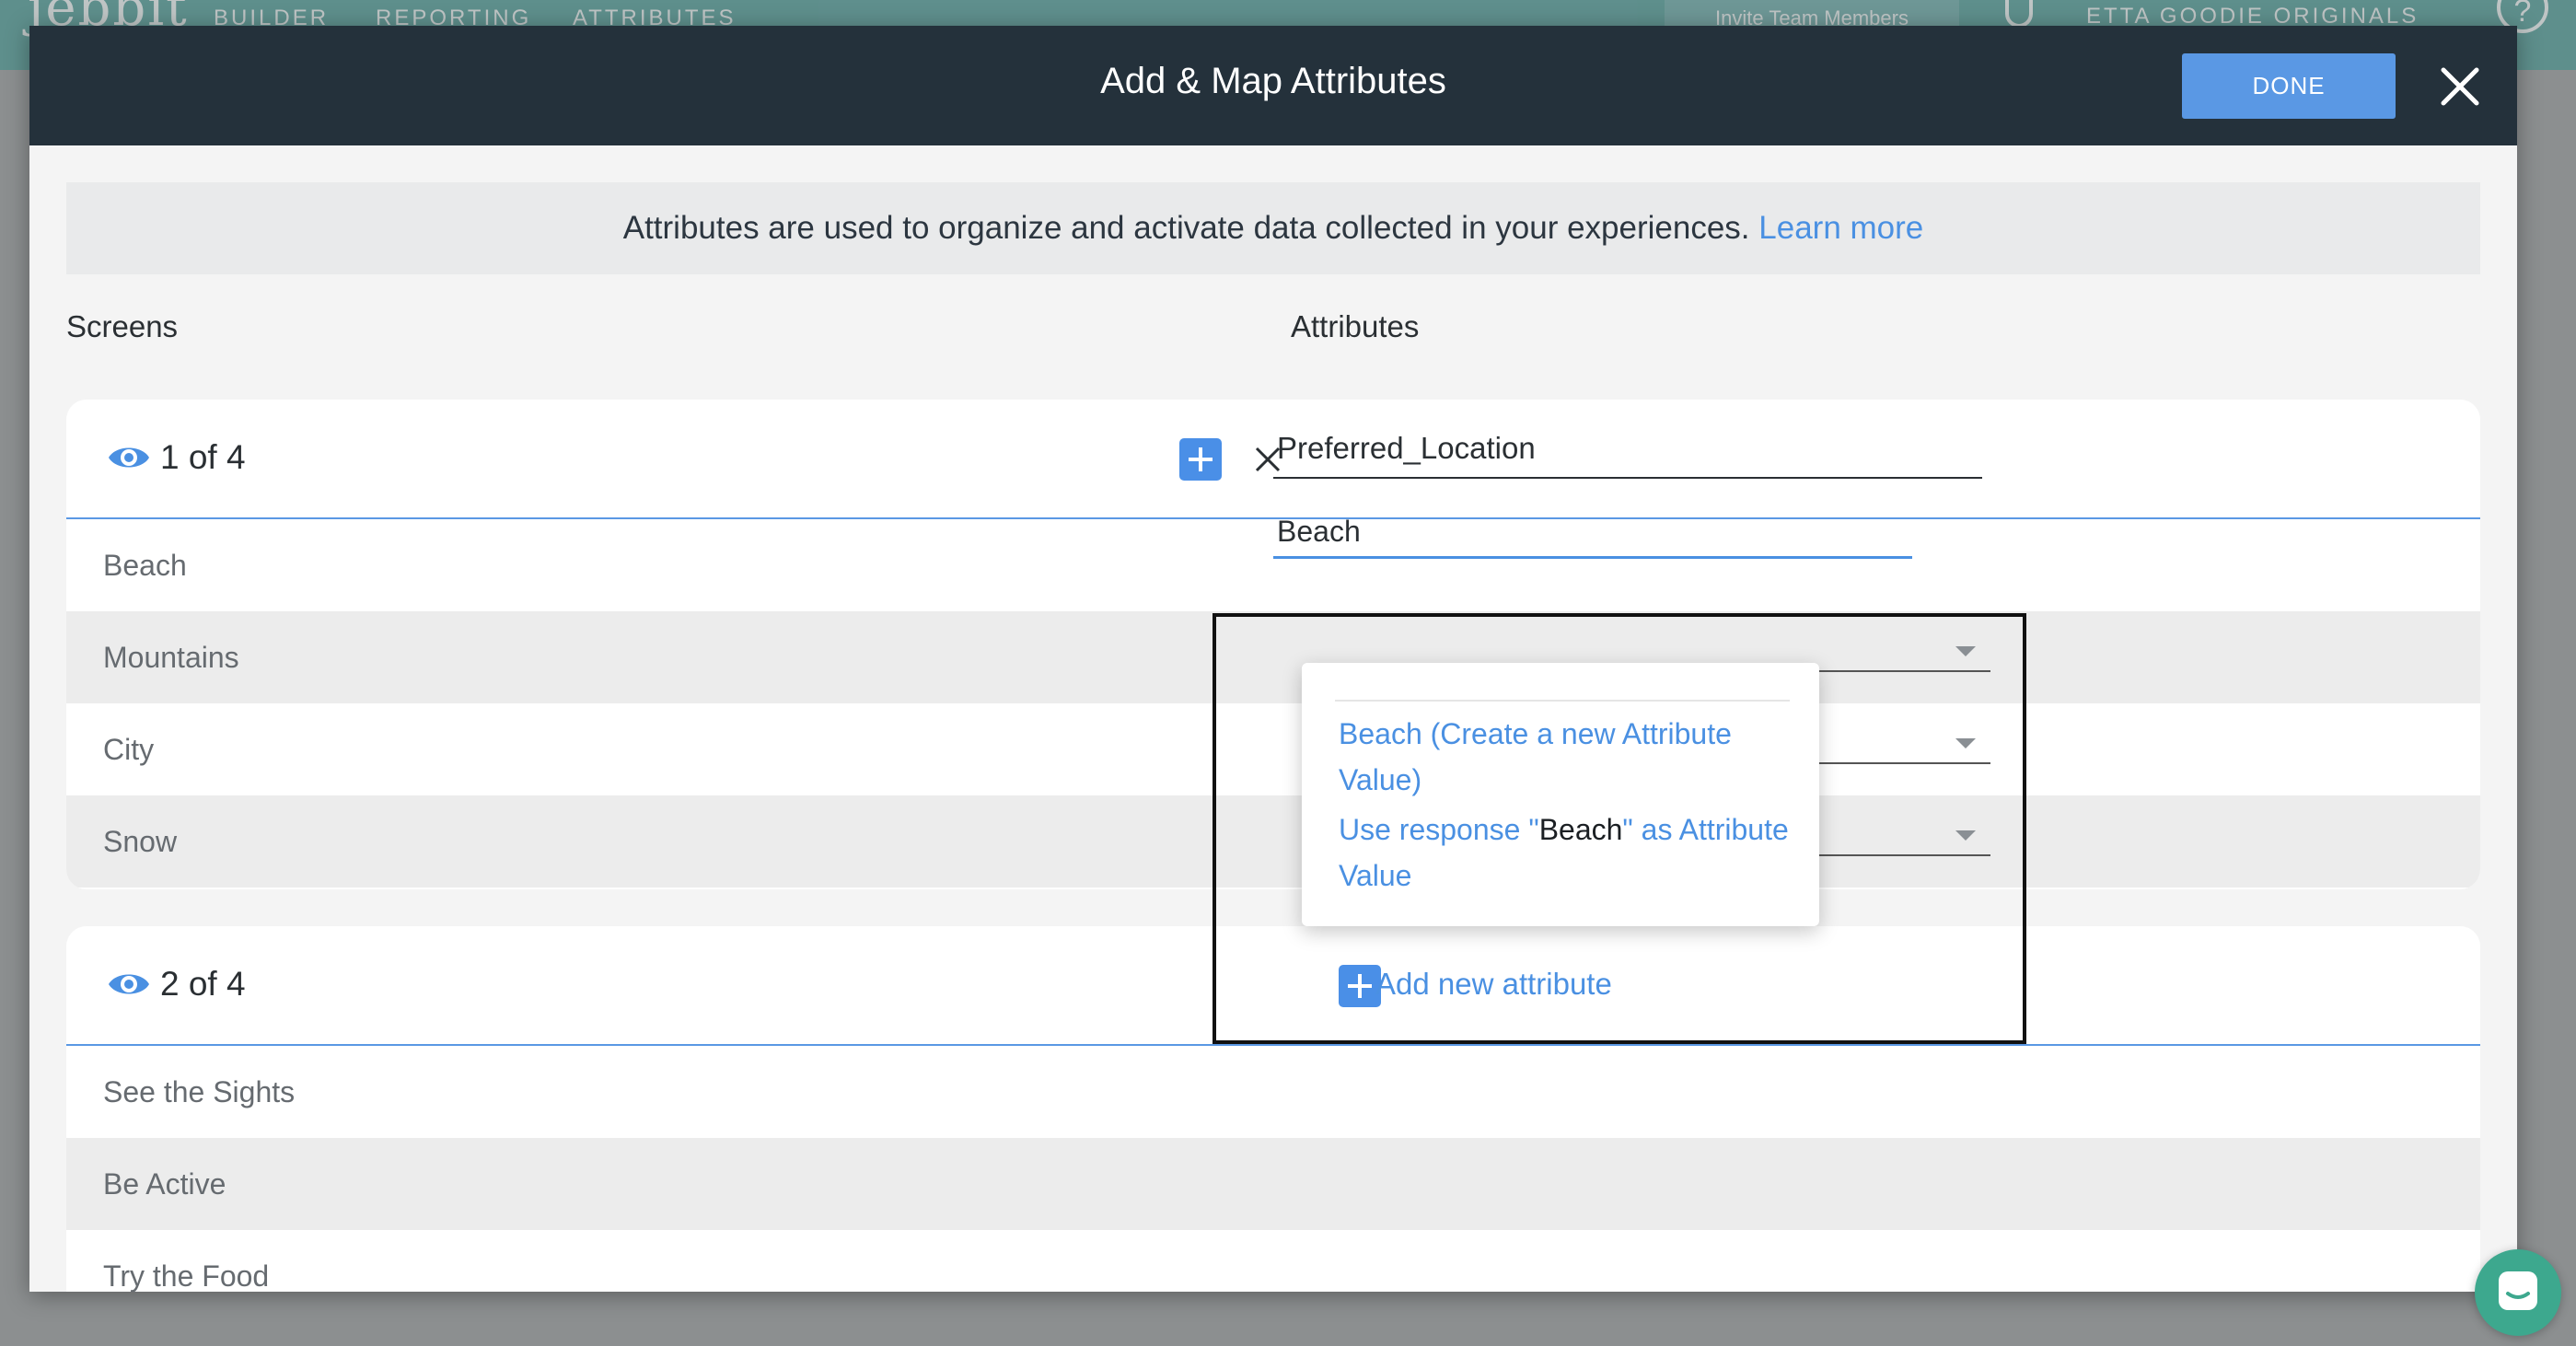  I want to click on screen-count: 2 of 4, so click(203, 984).